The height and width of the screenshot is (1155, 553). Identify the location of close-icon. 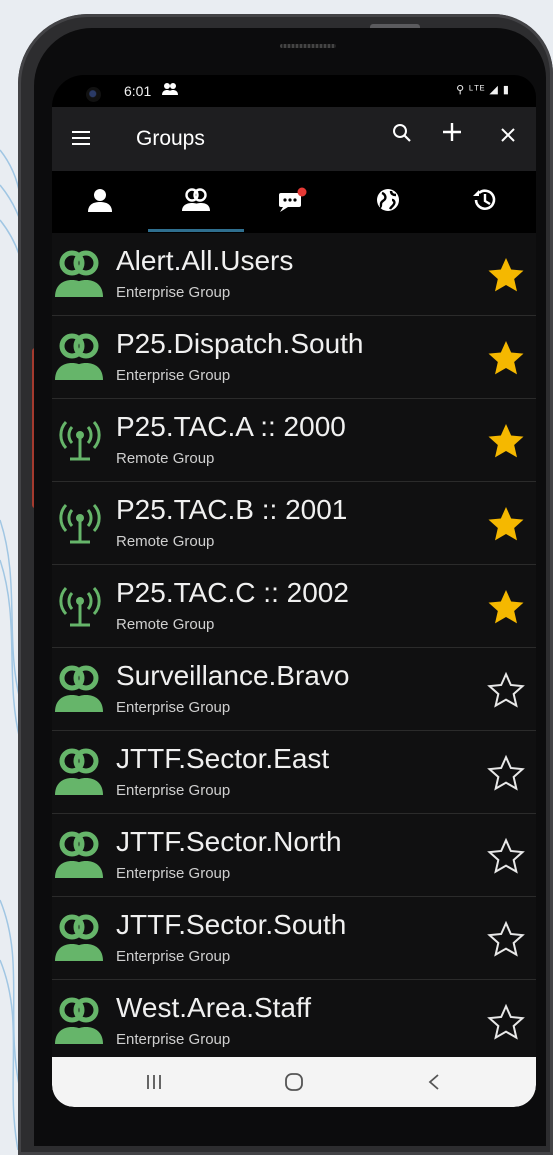
(508, 139).